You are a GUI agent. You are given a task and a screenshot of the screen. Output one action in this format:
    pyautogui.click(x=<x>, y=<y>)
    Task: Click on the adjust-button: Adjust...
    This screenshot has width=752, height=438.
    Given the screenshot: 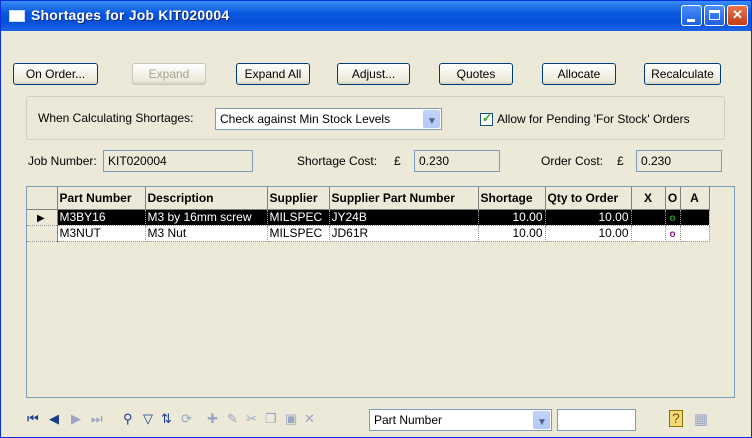 What is the action you would take?
    pyautogui.click(x=373, y=74)
    